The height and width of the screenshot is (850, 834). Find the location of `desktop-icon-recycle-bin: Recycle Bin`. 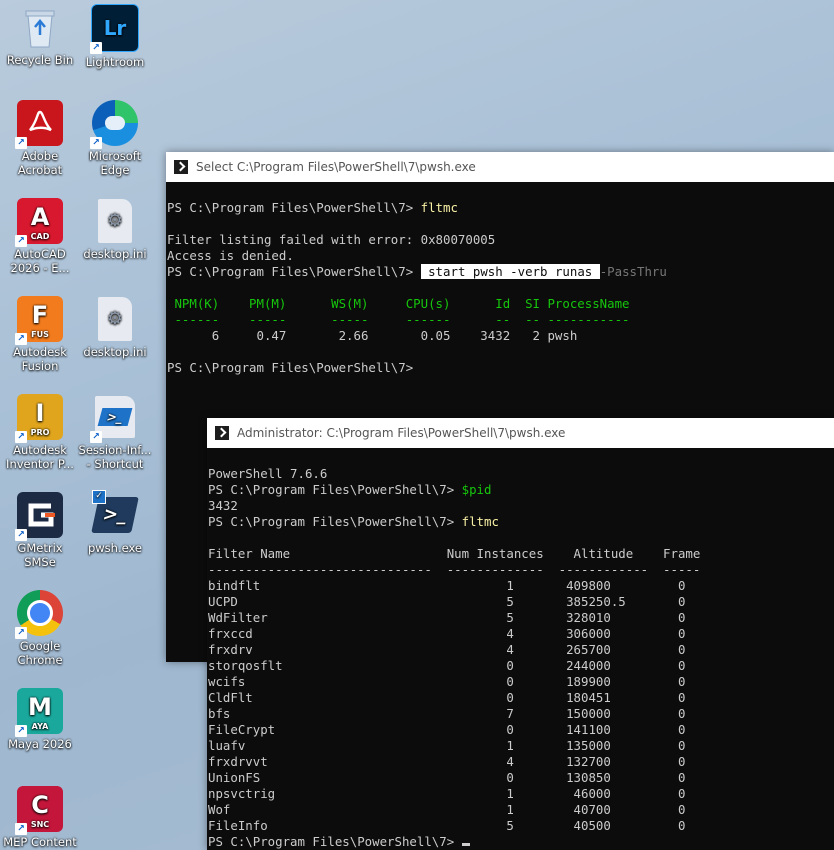

desktop-icon-recycle-bin: Recycle Bin is located at coordinates (40, 35).